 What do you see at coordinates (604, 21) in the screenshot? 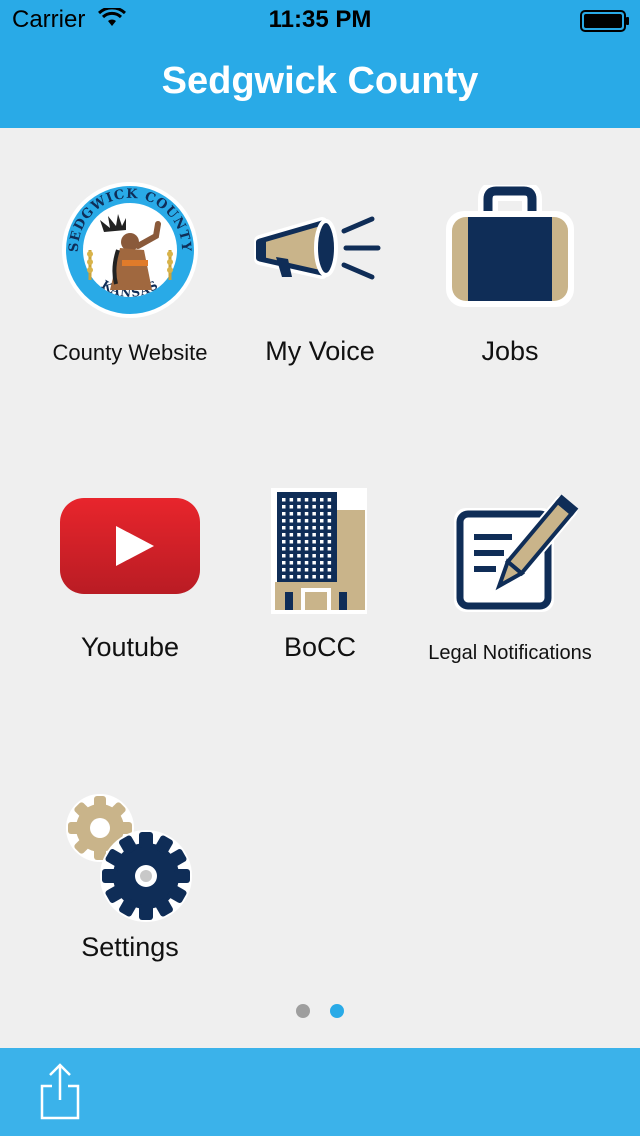
I see `battery-icon` at bounding box center [604, 21].